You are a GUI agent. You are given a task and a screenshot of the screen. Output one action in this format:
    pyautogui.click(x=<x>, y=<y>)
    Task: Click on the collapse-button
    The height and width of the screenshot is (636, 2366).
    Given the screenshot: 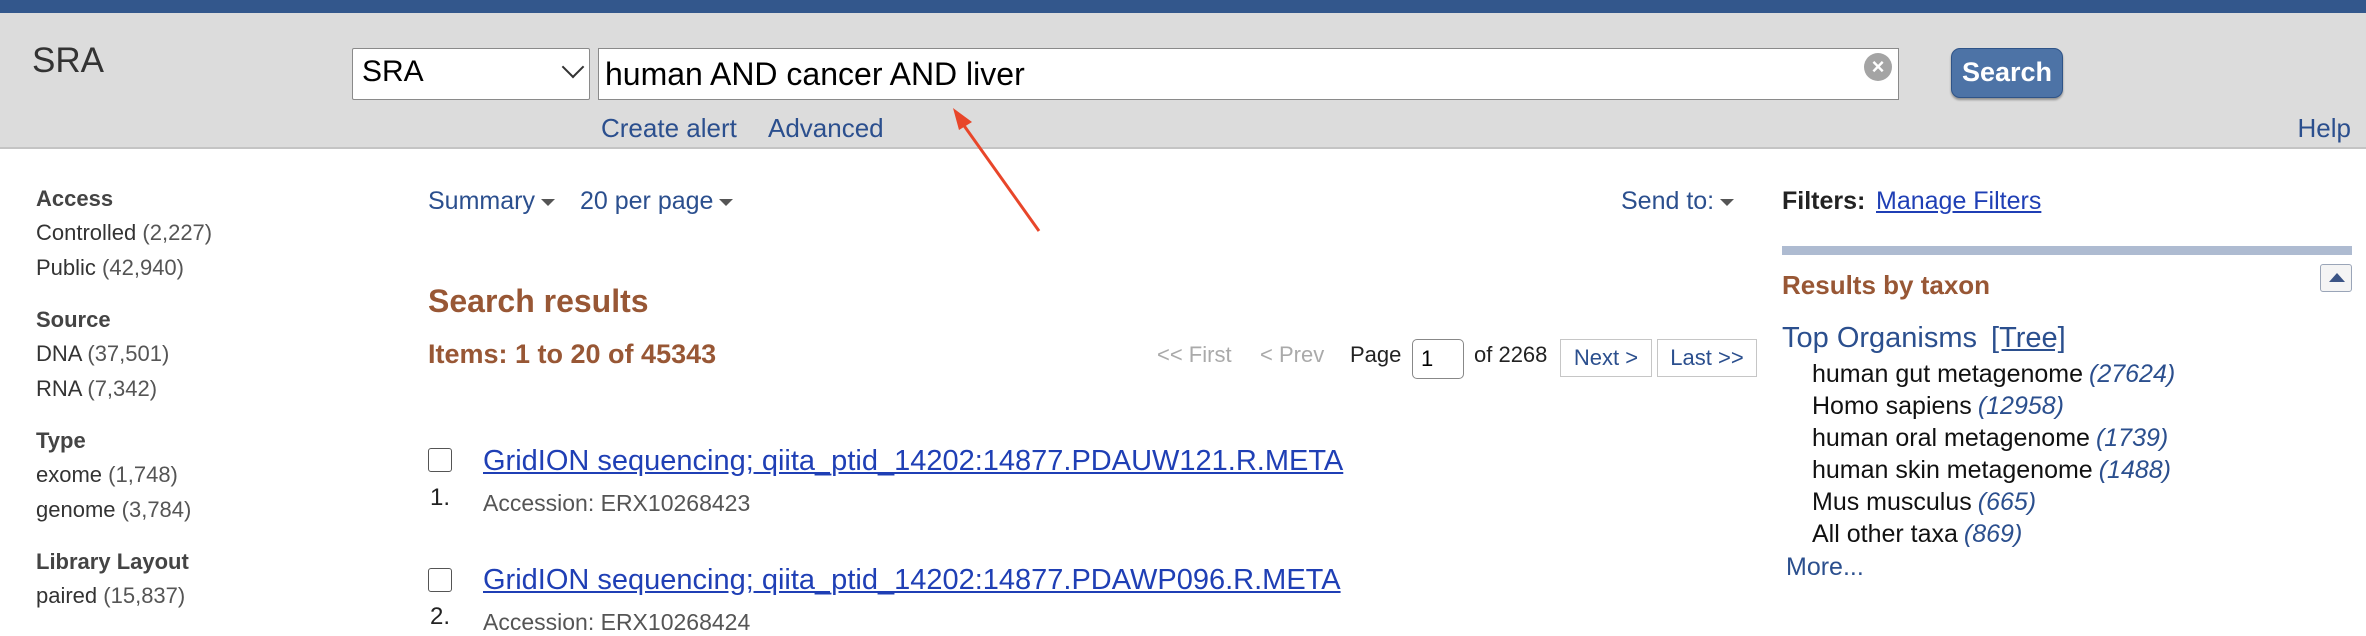 What is the action you would take?
    pyautogui.click(x=2336, y=278)
    